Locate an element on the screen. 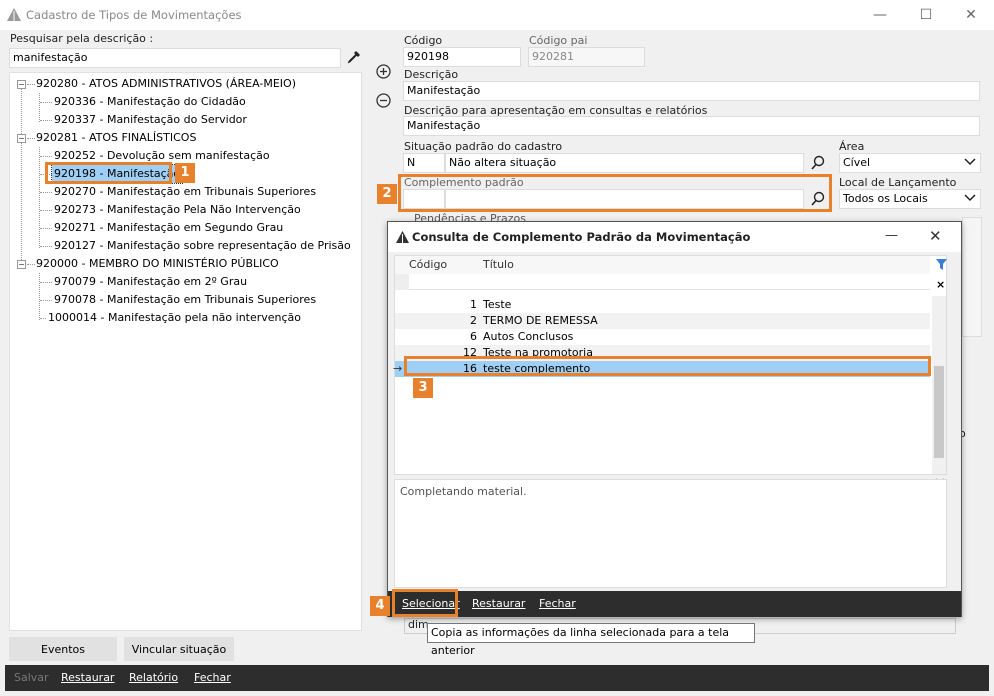 The image size is (994, 696). vincular-situacao-button: Vincular situação is located at coordinates (179, 649).